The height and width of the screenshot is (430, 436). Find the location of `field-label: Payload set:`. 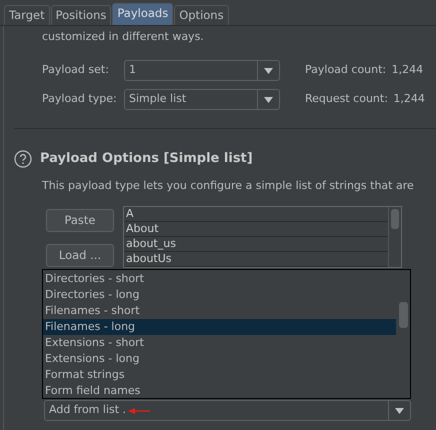

field-label: Payload set: is located at coordinates (76, 70).